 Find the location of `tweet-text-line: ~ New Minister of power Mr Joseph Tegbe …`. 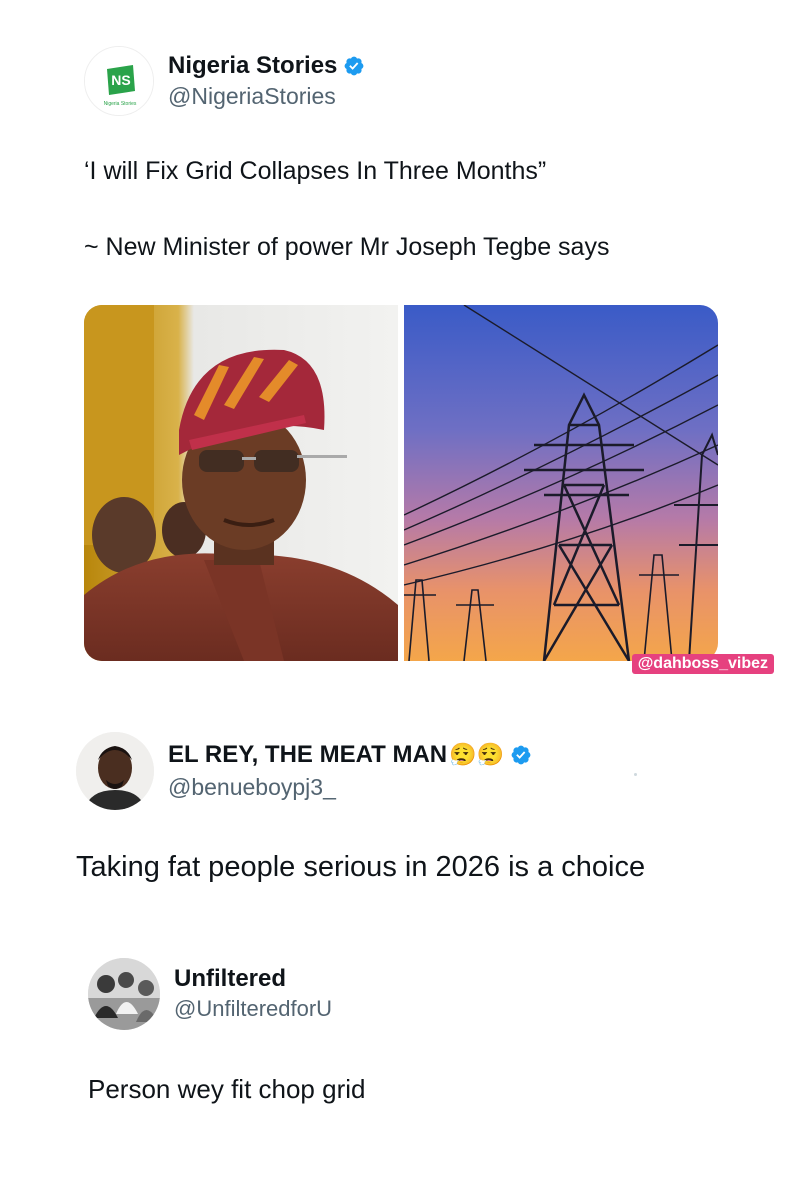

tweet-text-line: ~ New Minister of power Mr Joseph Tegbe … is located at coordinates (347, 247).